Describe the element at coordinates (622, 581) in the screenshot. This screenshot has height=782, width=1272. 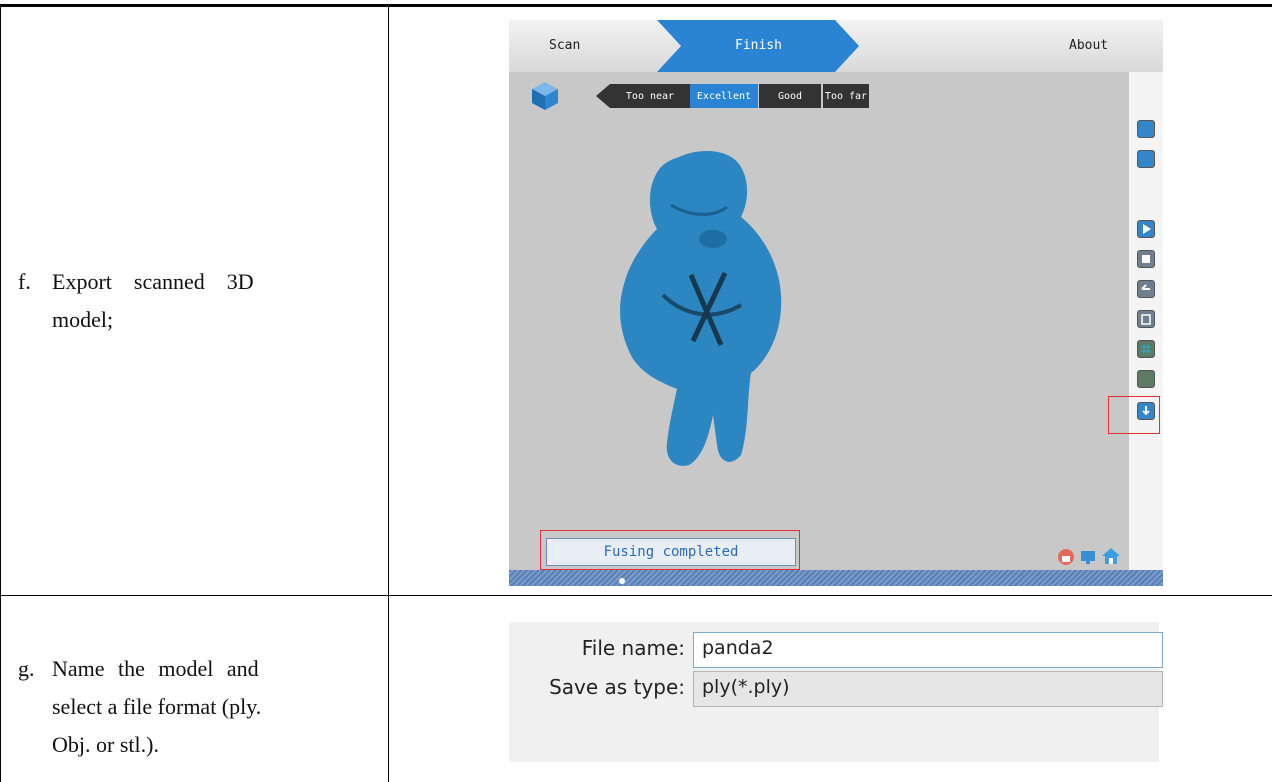
I see `progress-marker` at that location.